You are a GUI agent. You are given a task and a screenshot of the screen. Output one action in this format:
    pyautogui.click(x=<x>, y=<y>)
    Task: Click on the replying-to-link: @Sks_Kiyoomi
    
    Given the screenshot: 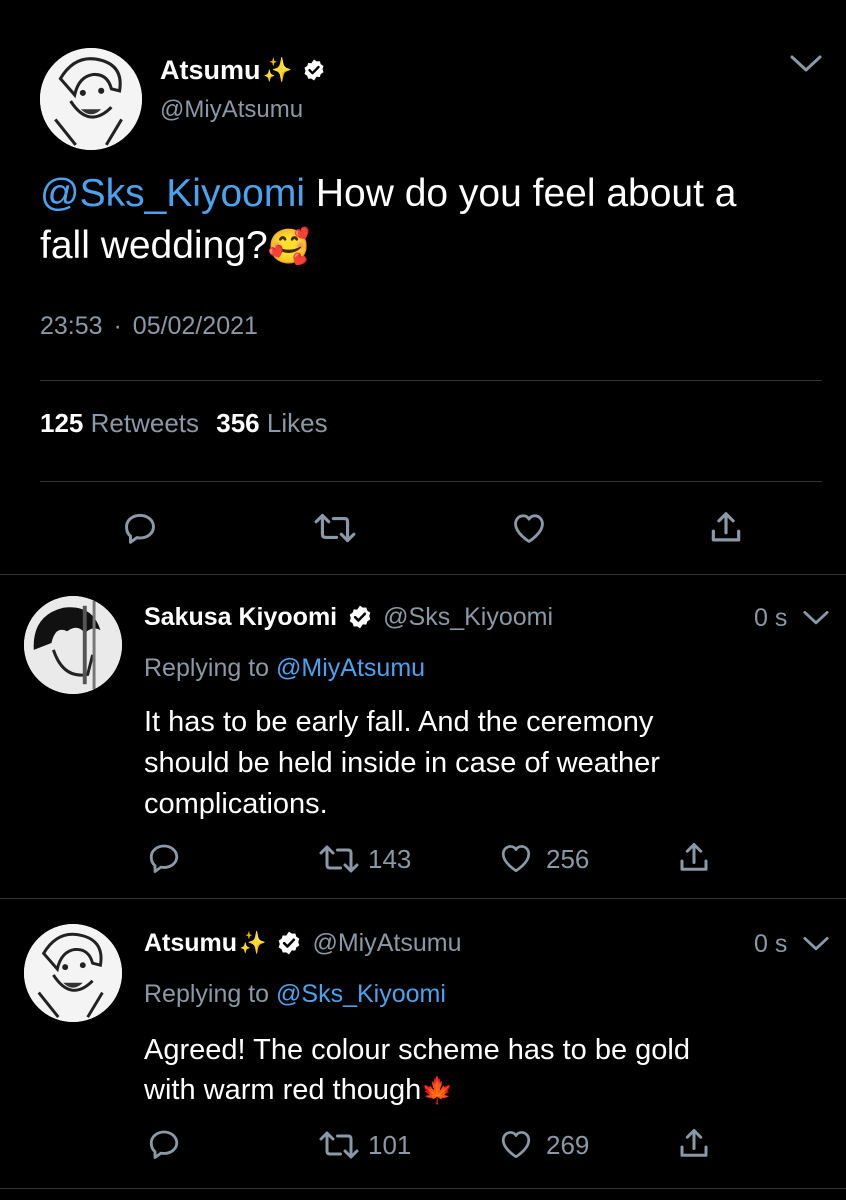 What is the action you would take?
    pyautogui.click(x=361, y=994)
    